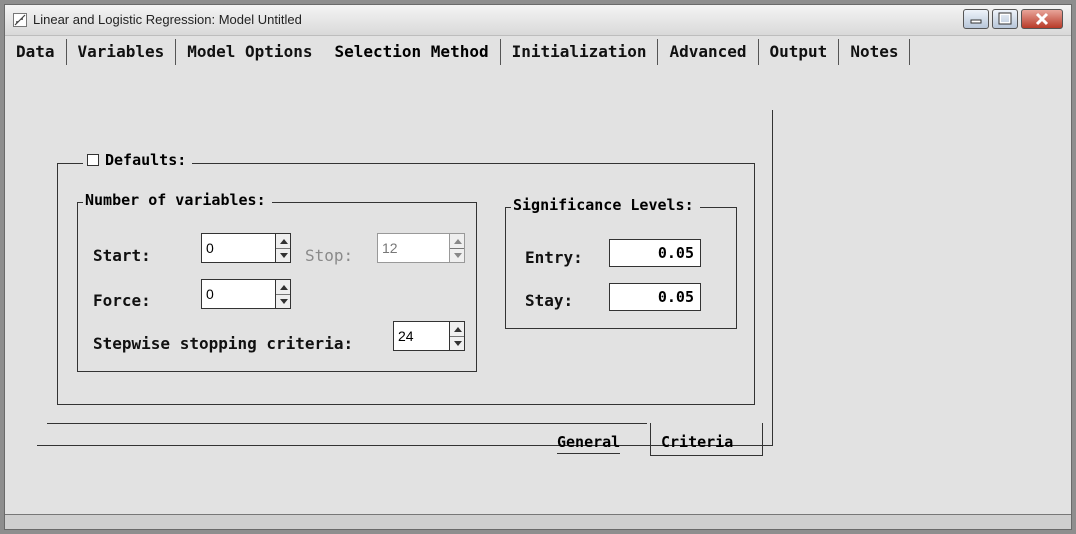 This screenshot has height=534, width=1076. I want to click on start-label: Start:, so click(122, 255).